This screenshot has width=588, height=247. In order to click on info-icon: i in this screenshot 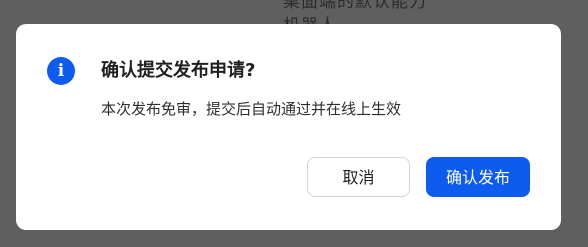, I will do `click(61, 71)`.